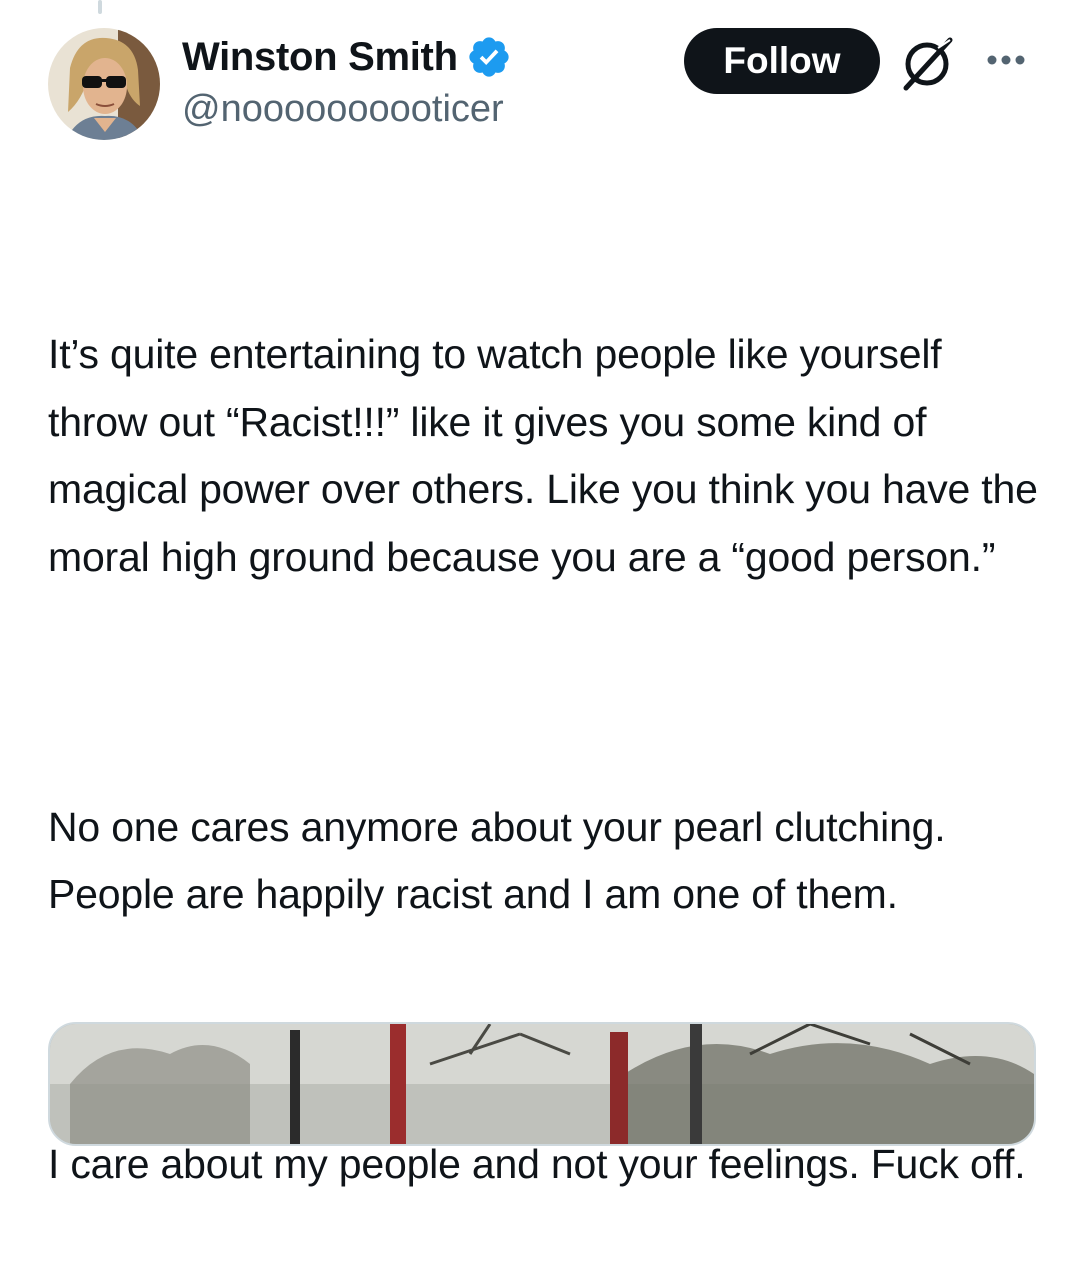 The height and width of the screenshot is (1266, 1080). Describe the element at coordinates (489, 57) in the screenshot. I see `verified-badge-icon` at that location.